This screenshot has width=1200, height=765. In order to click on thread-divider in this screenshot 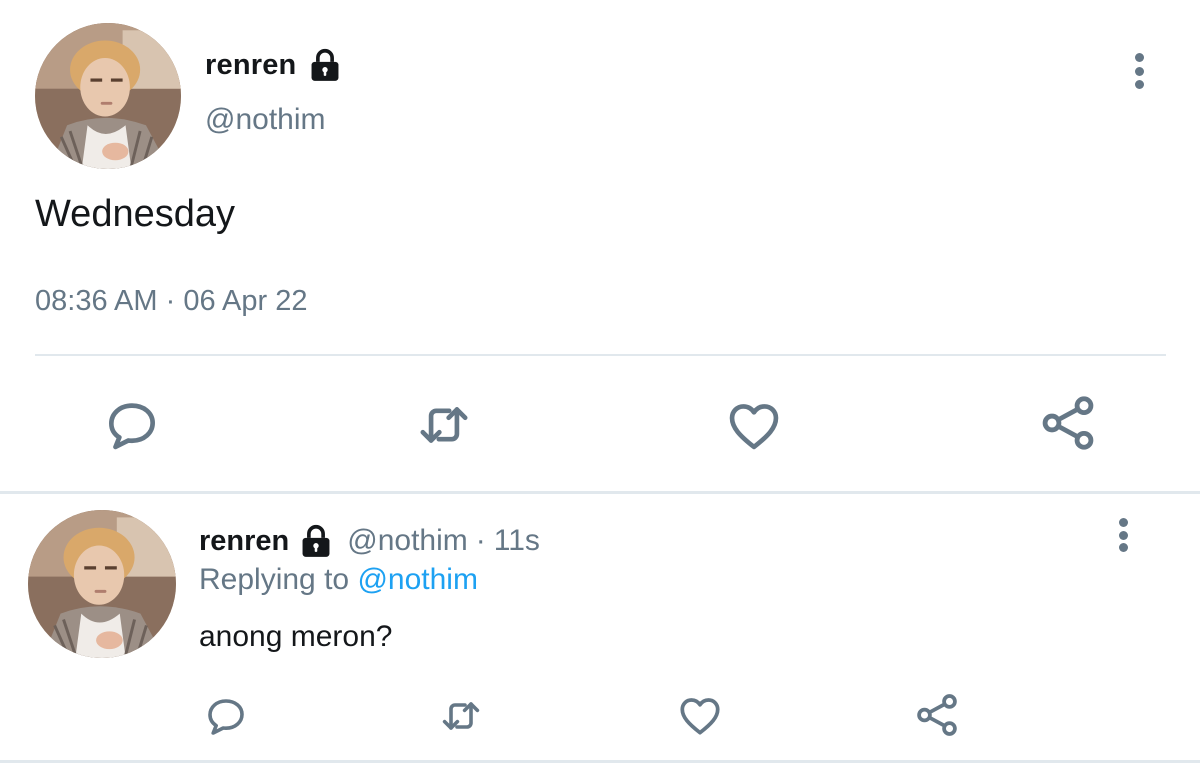, I will do `click(600, 492)`.